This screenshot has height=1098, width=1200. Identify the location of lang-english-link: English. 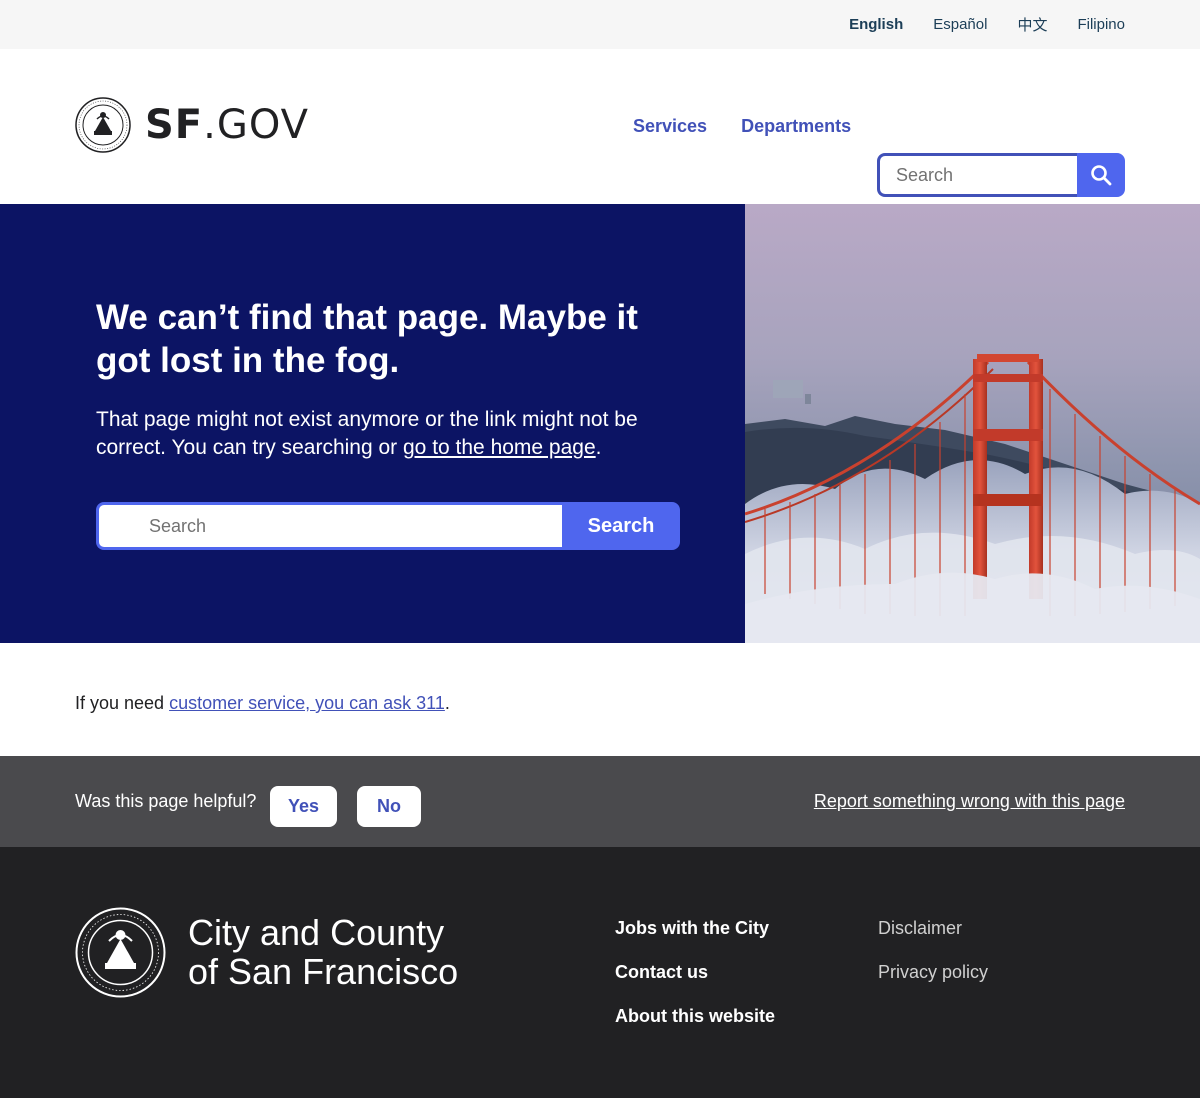
(876, 24).